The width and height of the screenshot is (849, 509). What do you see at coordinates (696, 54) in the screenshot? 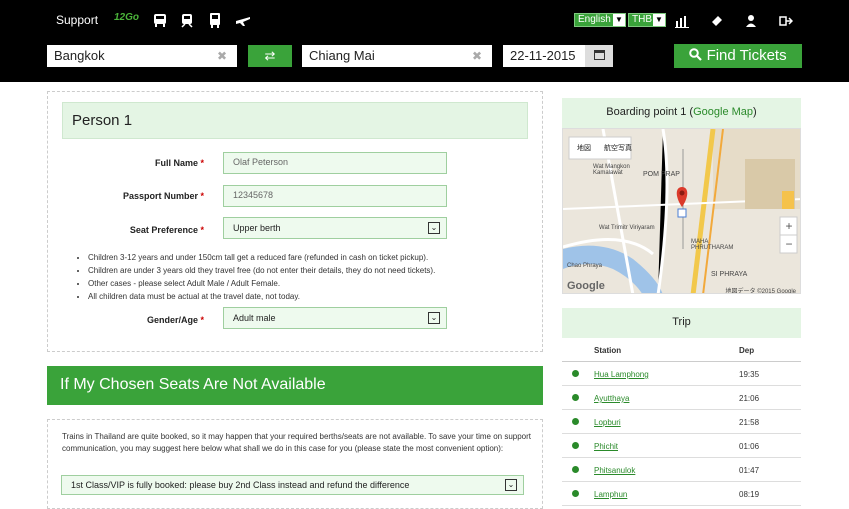
I see `search-icon` at bounding box center [696, 54].